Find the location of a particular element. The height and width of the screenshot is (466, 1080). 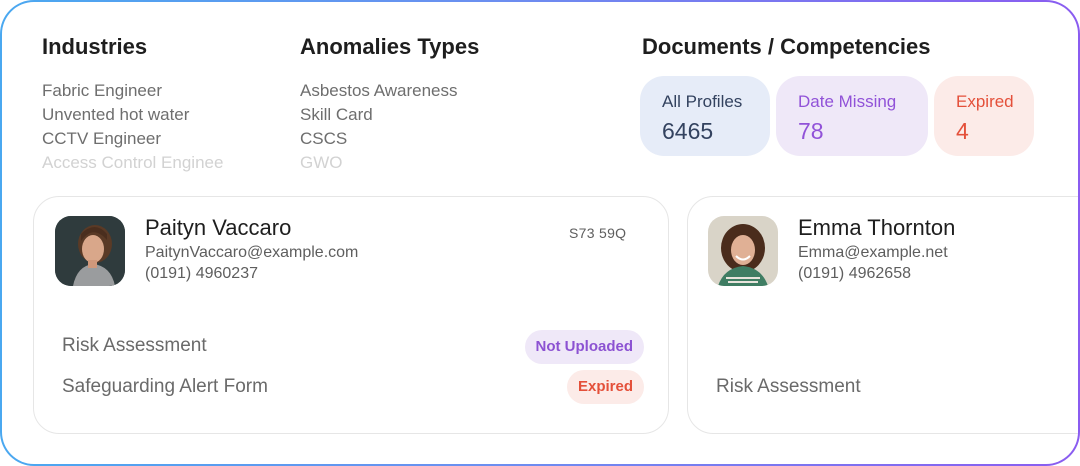

profile-name: Paityn Vaccaro is located at coordinates (218, 227).